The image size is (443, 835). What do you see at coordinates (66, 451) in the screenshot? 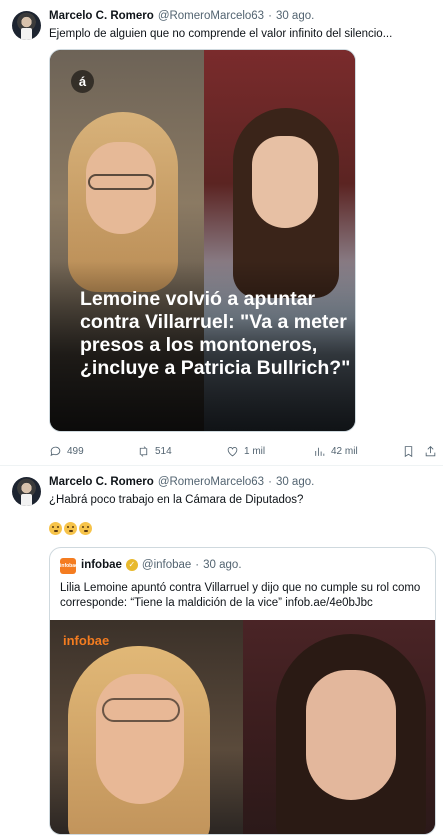
I see `reply-button: 499` at bounding box center [66, 451].